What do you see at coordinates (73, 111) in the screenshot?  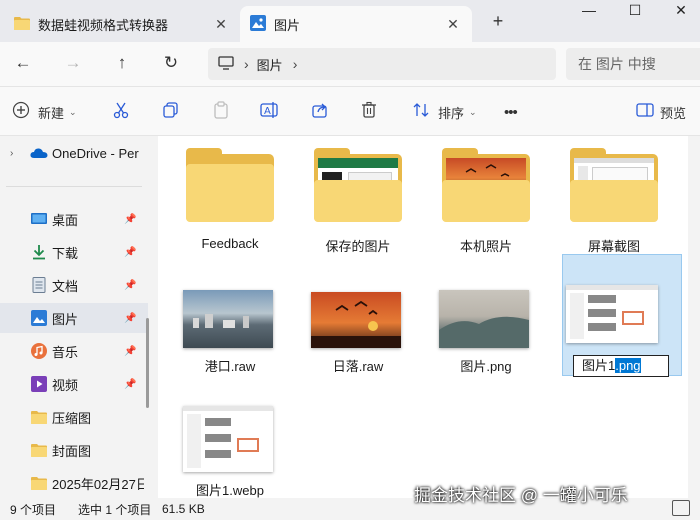 I see `chevron-down-icon: ⌄` at bounding box center [73, 111].